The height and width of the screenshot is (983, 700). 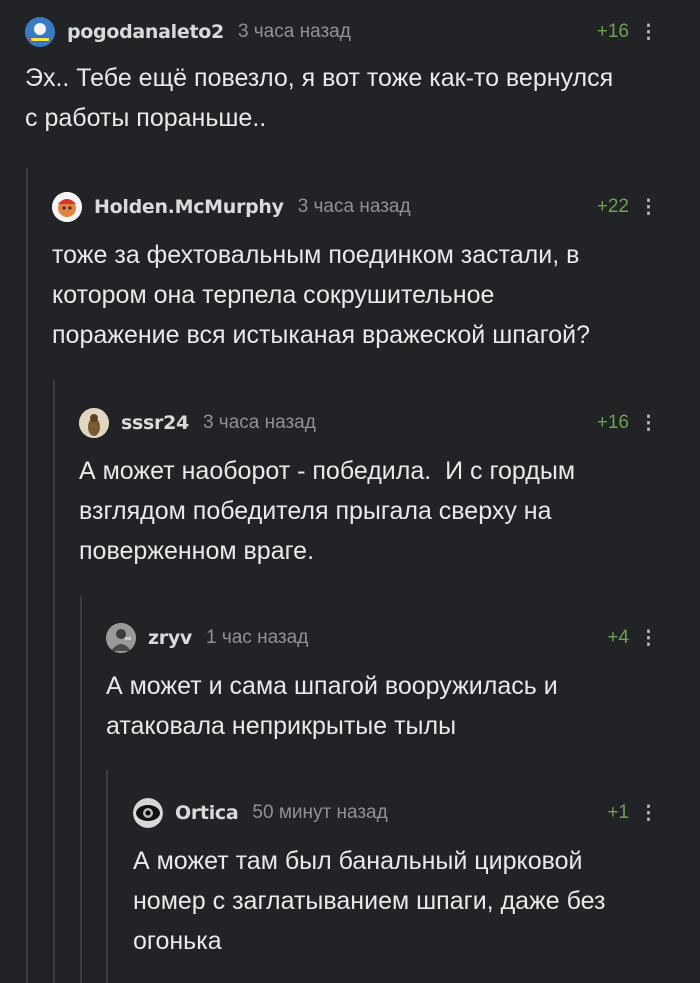 I want to click on comment-header: Holden.McMurphy 3 часа назад +22 ⋮, so click(x=355, y=207).